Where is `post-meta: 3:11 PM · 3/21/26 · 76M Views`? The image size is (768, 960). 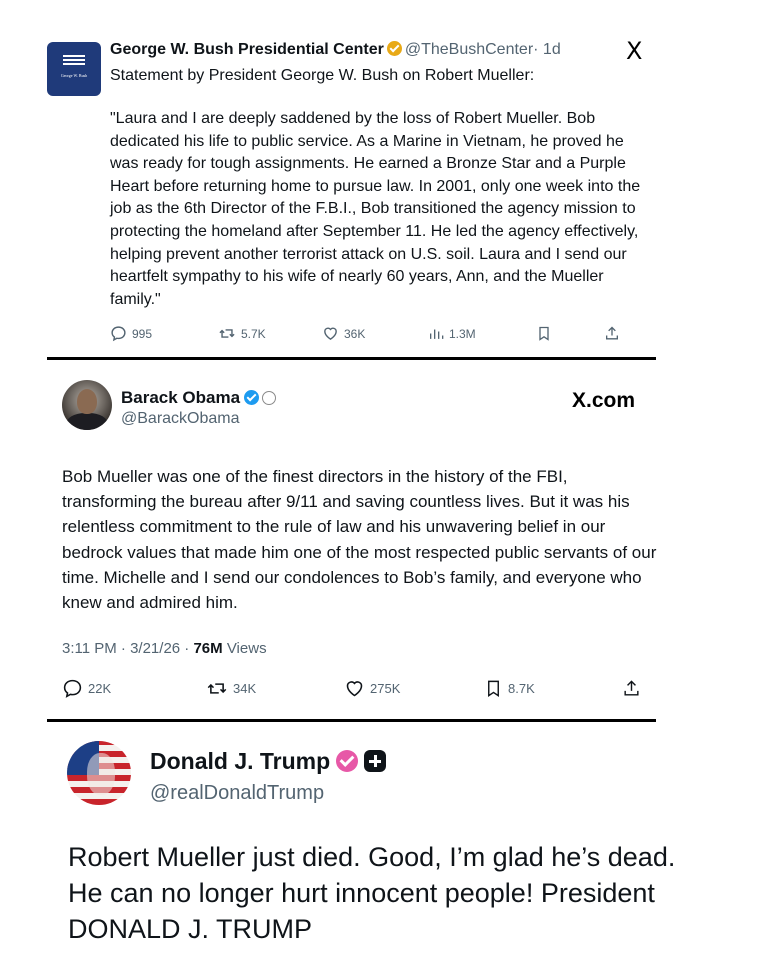 post-meta: 3:11 PM · 3/21/26 · 76M Views is located at coordinates (164, 649).